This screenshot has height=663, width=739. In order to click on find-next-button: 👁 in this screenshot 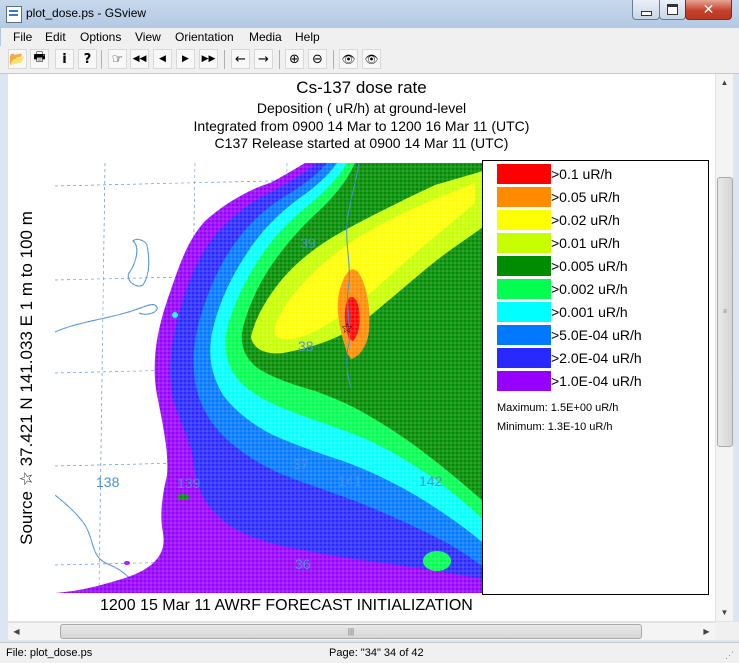, I will do `click(371, 59)`.